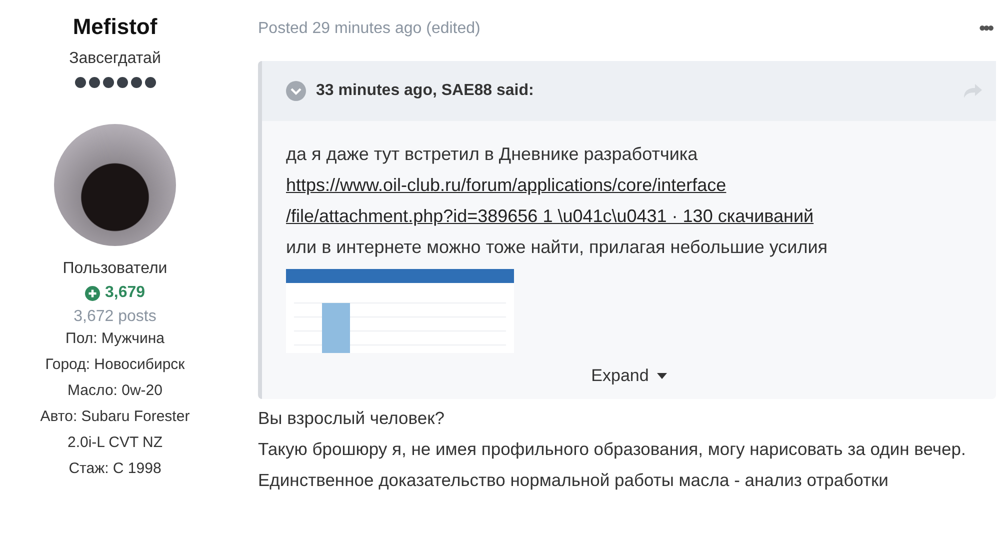  I want to click on rank-pips-icon, so click(115, 82).